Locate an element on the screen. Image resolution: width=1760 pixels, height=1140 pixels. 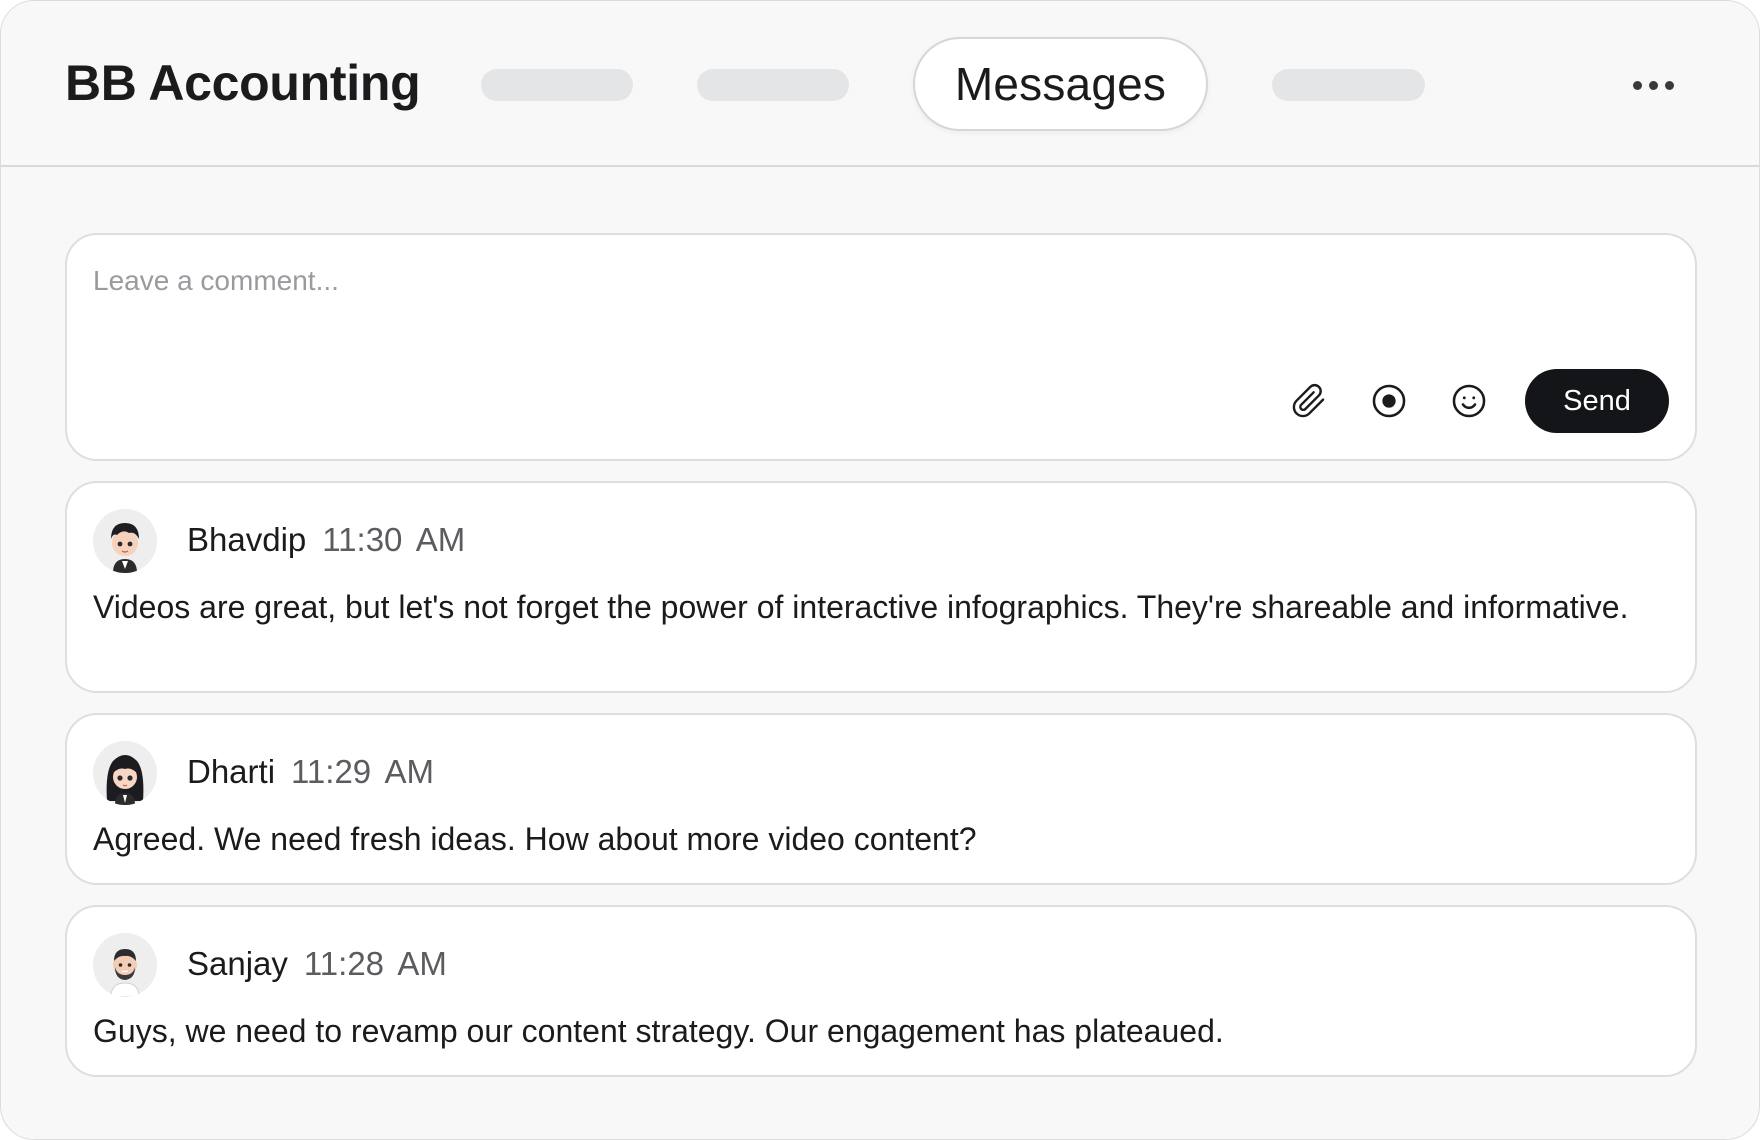
record-icon is located at coordinates (1389, 401).